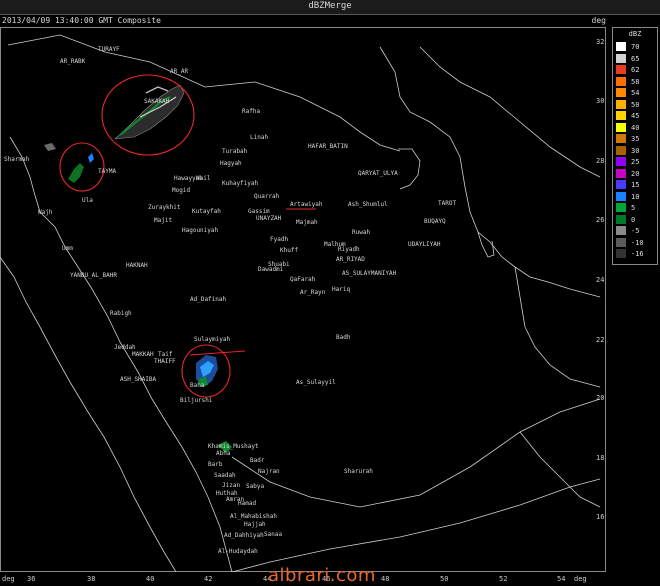 This screenshot has height=586, width=660. What do you see at coordinates (138, 379) in the screenshot?
I see `city-label: ASH_SHAIBA` at bounding box center [138, 379].